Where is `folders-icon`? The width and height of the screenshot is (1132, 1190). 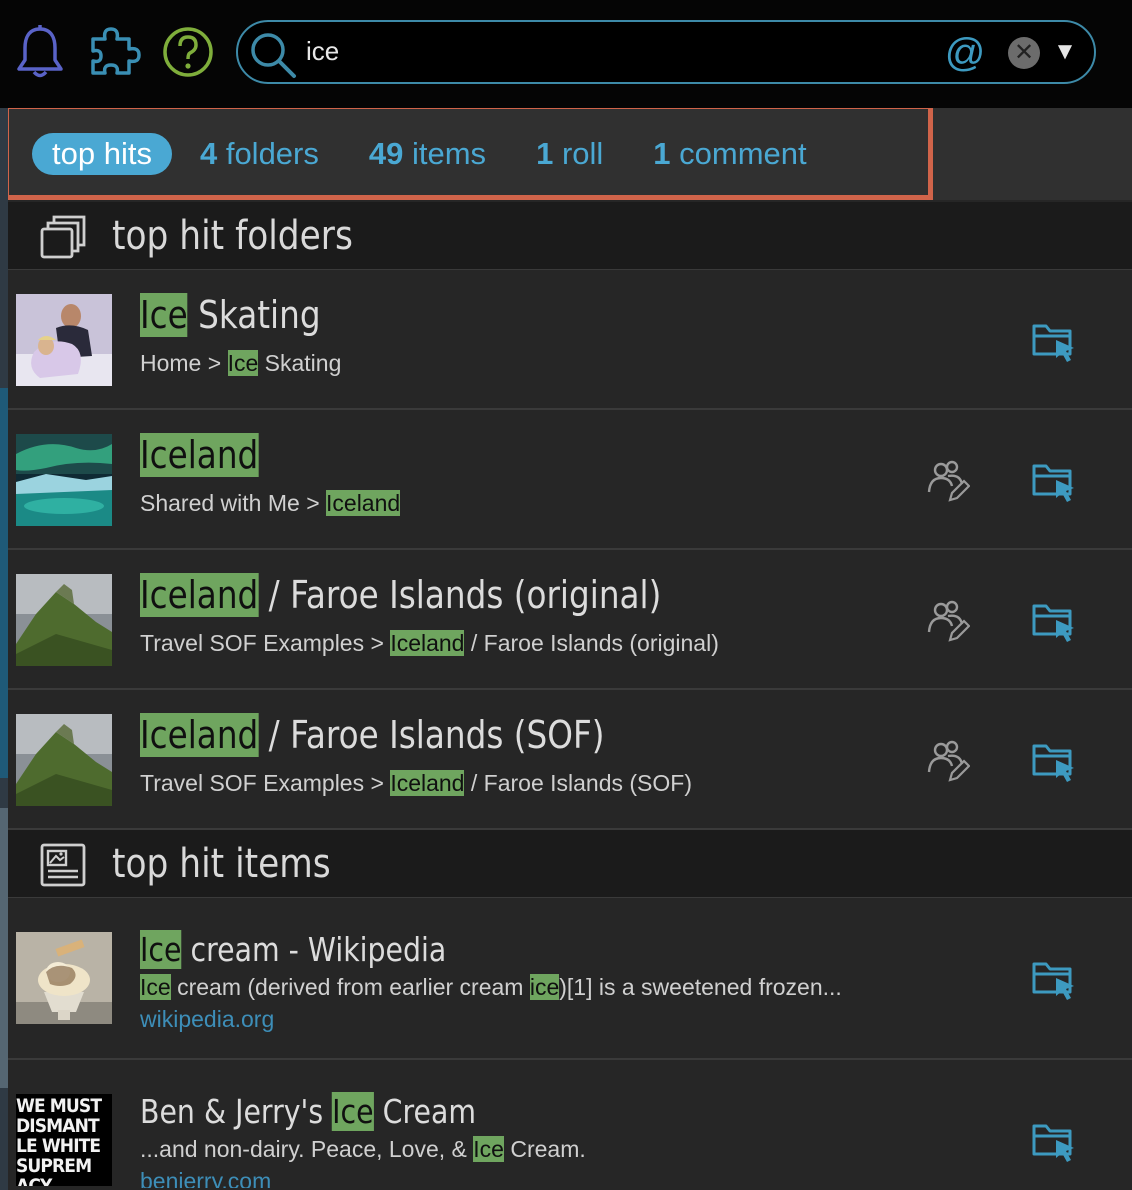
folders-icon is located at coordinates (63, 237).